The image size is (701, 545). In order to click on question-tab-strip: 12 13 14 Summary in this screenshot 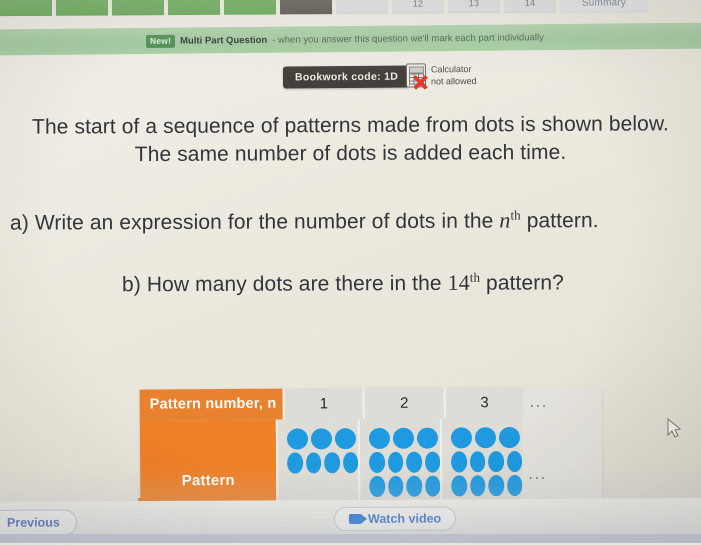, I will do `click(350, 8)`.